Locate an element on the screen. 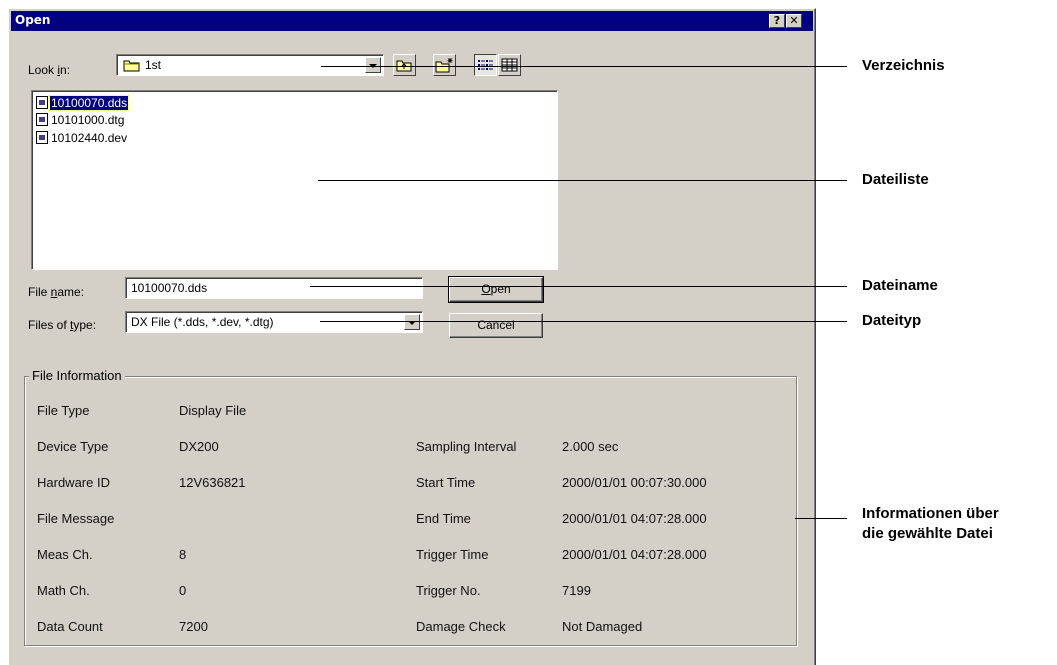 This screenshot has width=1057, height=665. look-in-label: Look in: is located at coordinates (49, 70).